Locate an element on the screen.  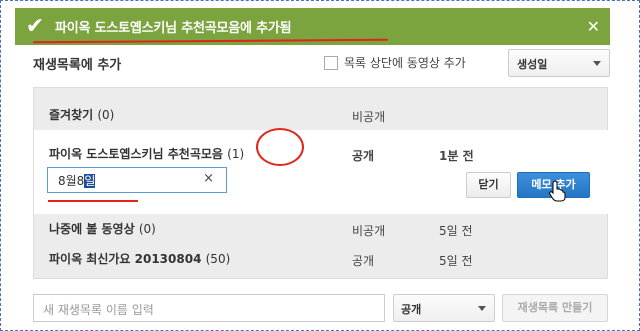
memo-input: 8월8일 × is located at coordinates (137, 180).